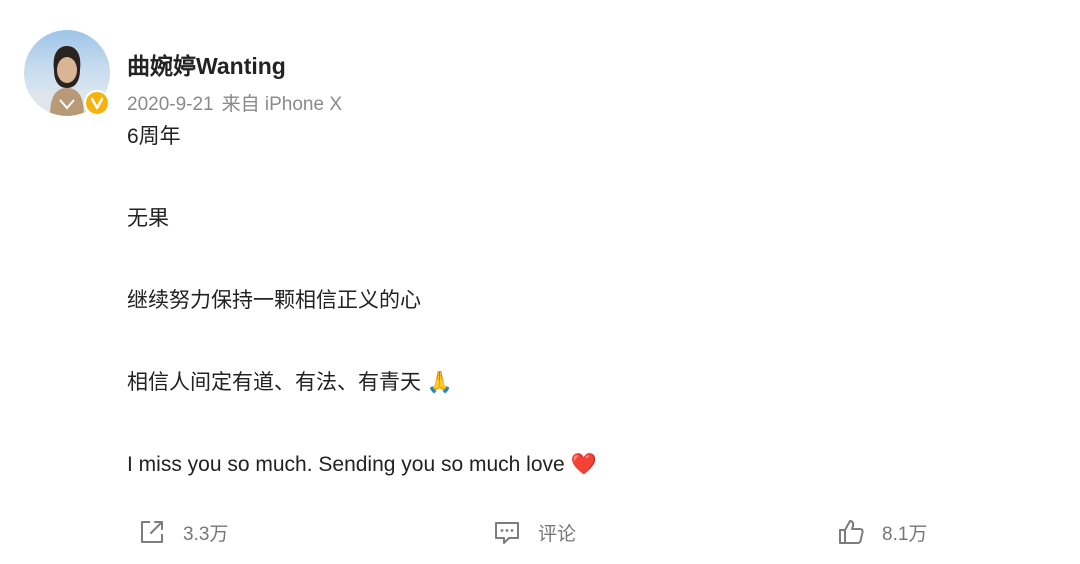 Image resolution: width=1080 pixels, height=564 pixels. I want to click on post-action-bar: 3.3万 评论 8.1万, so click(540, 532).